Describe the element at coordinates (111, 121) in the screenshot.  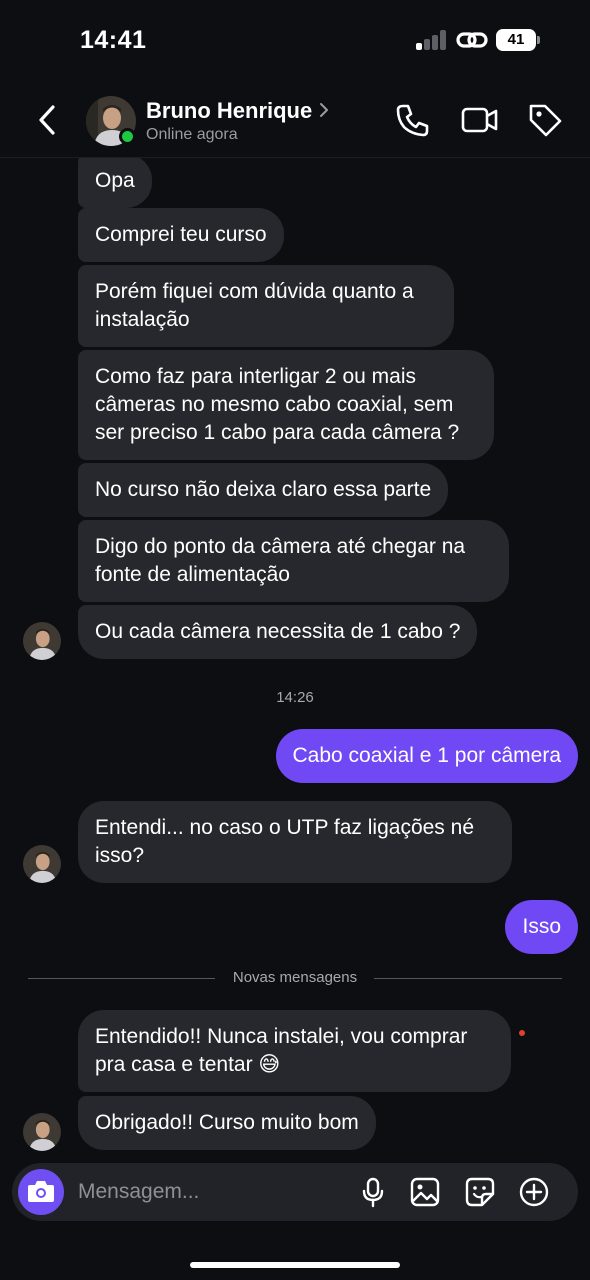
I see `contact-avatar` at that location.